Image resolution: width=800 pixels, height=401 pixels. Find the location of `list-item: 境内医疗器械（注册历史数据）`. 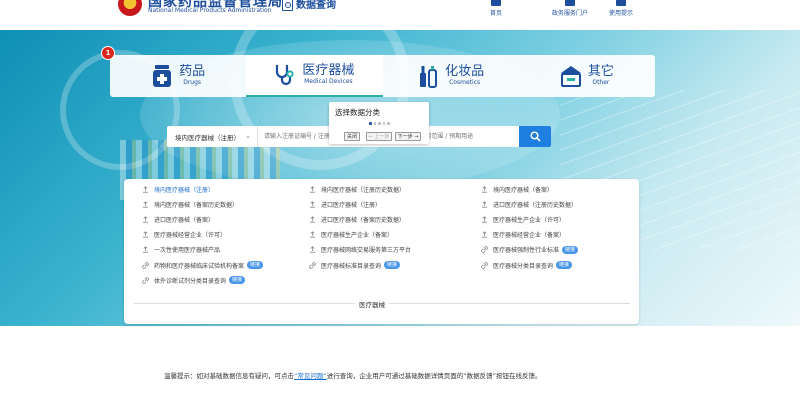

list-item: 境内医疗器械（注册历史数据） is located at coordinates (357, 189).